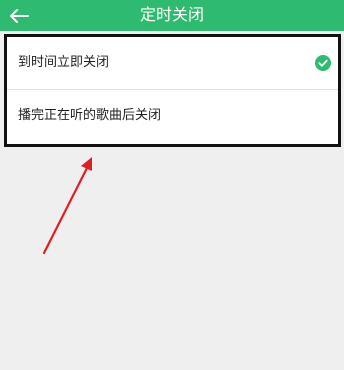 This screenshot has width=344, height=370. Describe the element at coordinates (67, 206) in the screenshot. I see `annotation-arrow-icon` at that location.